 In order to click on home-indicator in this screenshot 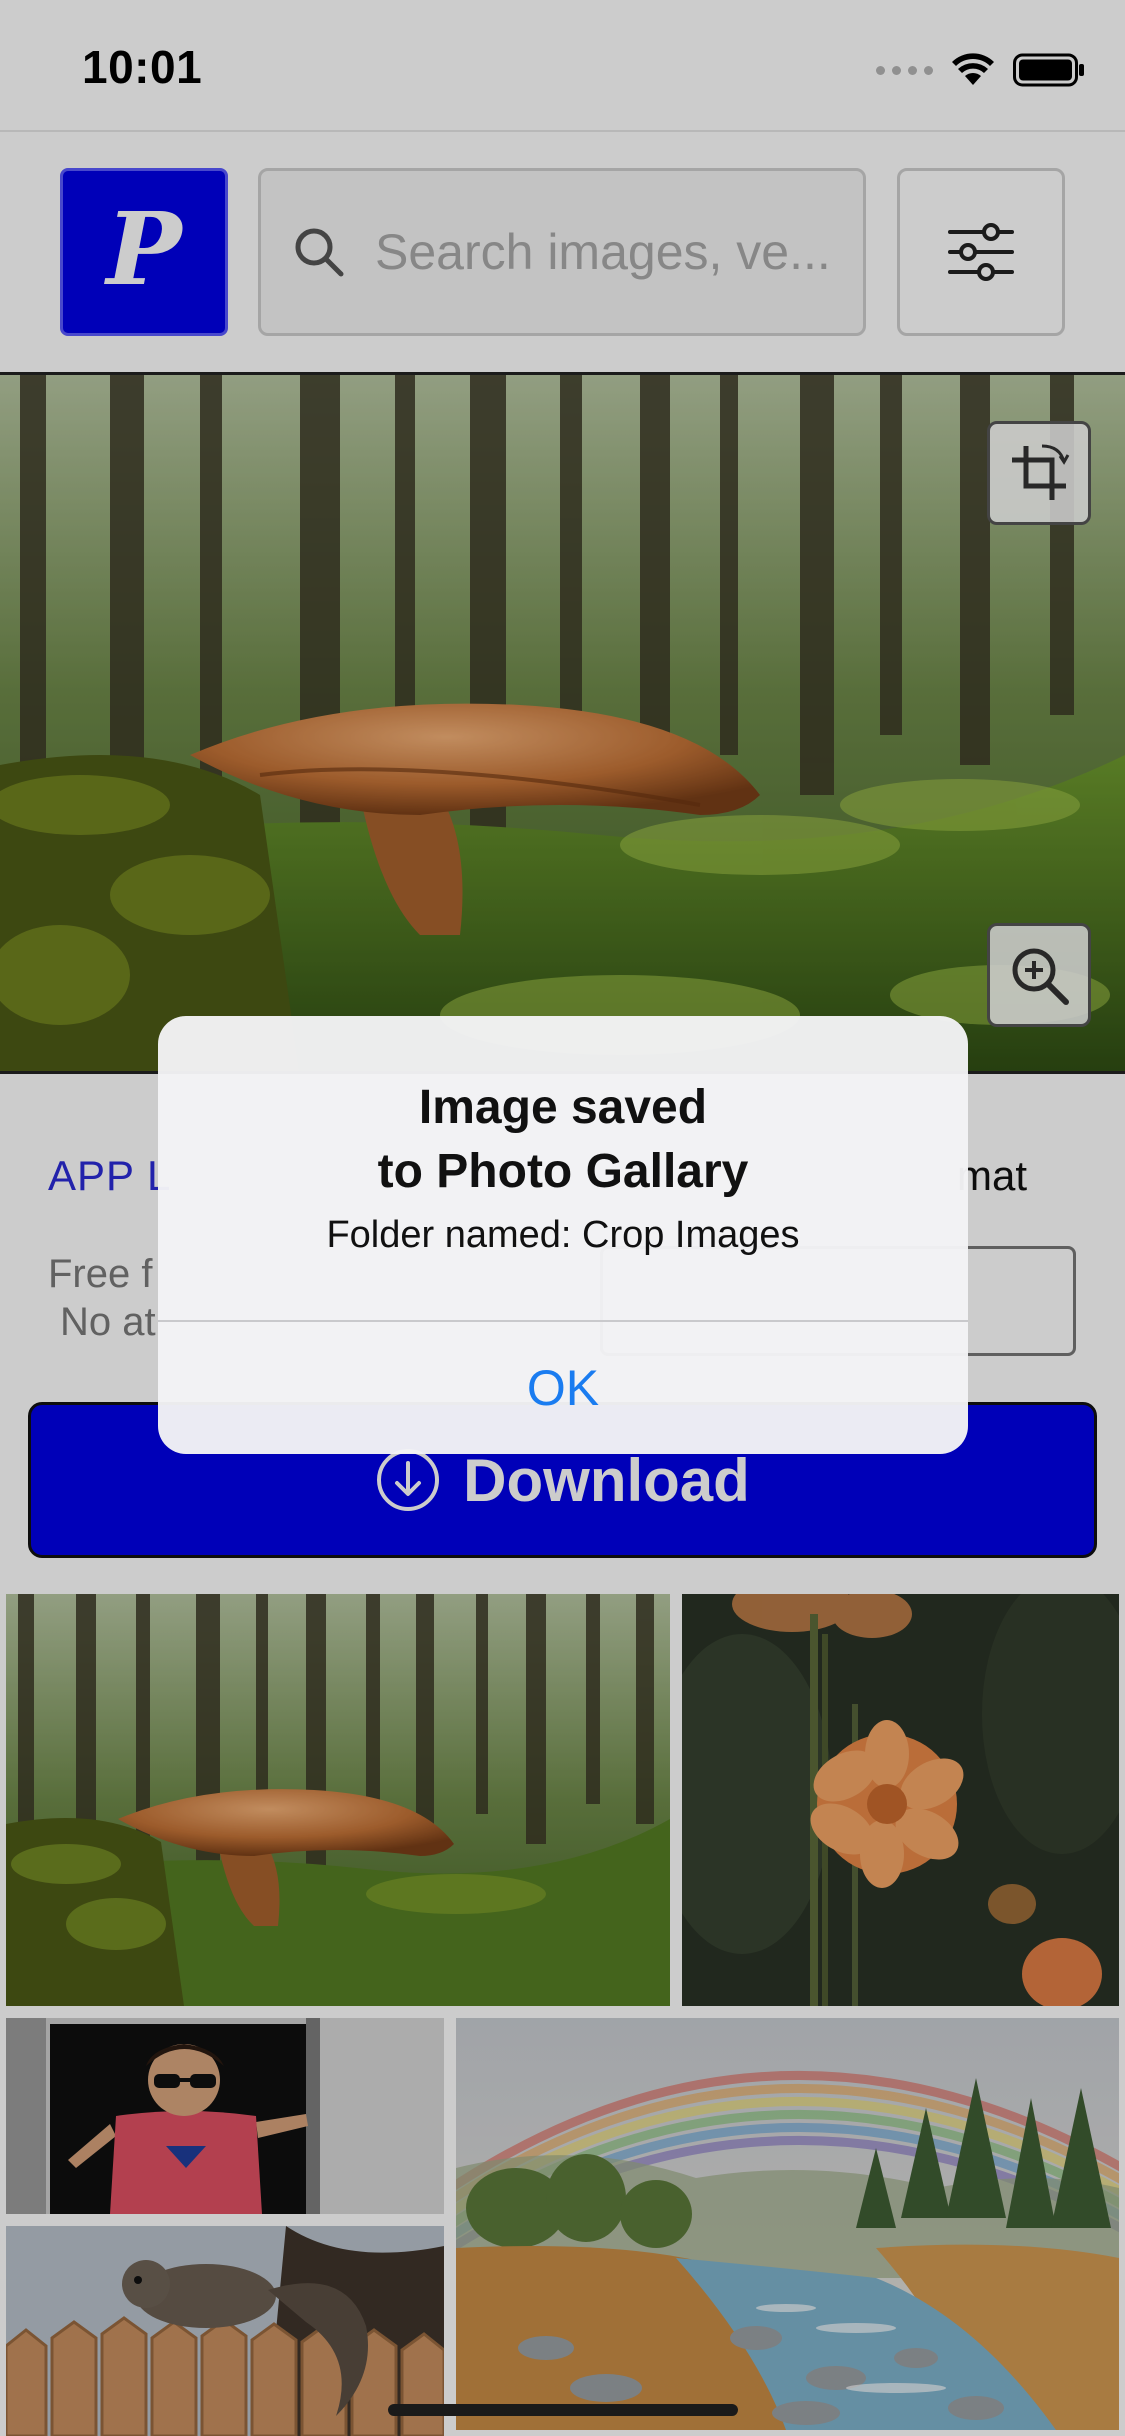, I will do `click(563, 2410)`.